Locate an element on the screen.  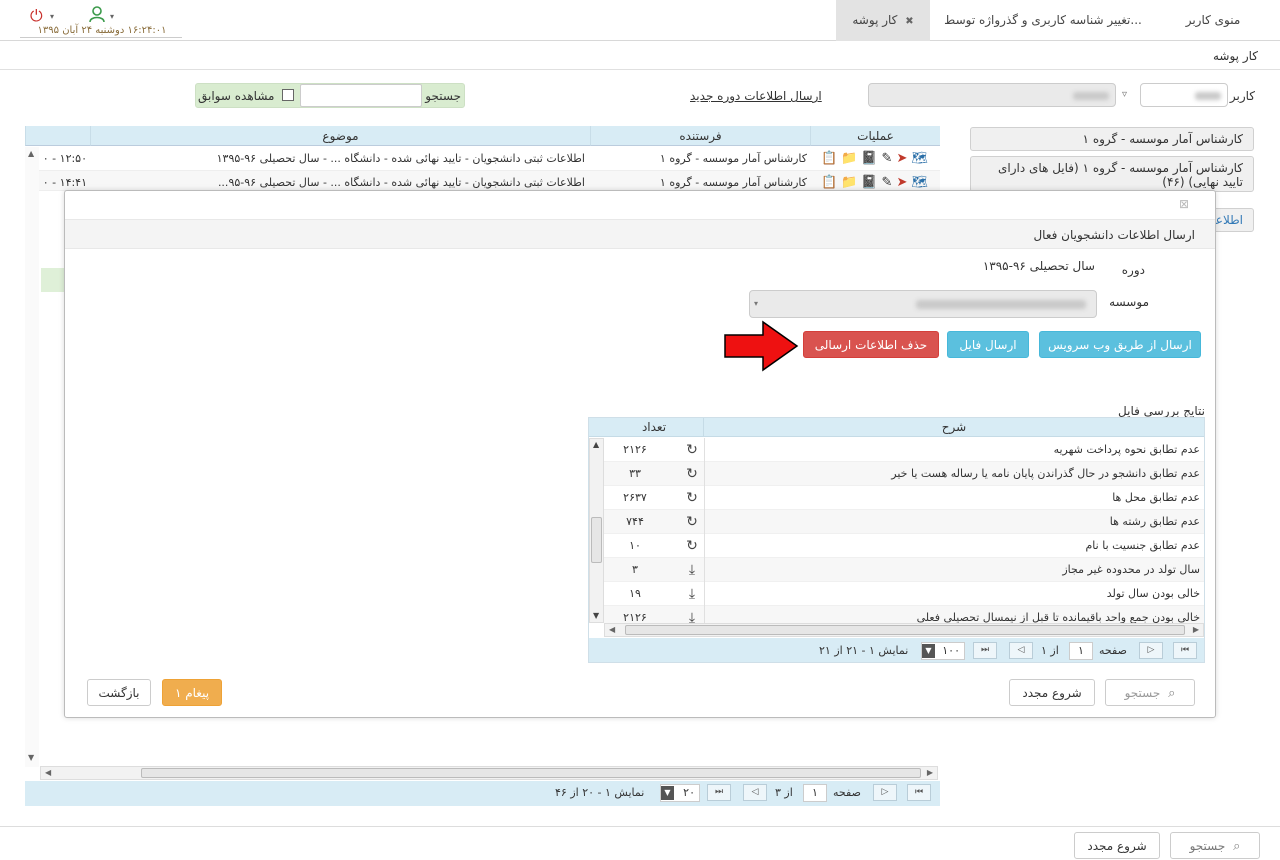
result-desc: عدم تطابق رشته ها is located at coordinates (1154, 521).